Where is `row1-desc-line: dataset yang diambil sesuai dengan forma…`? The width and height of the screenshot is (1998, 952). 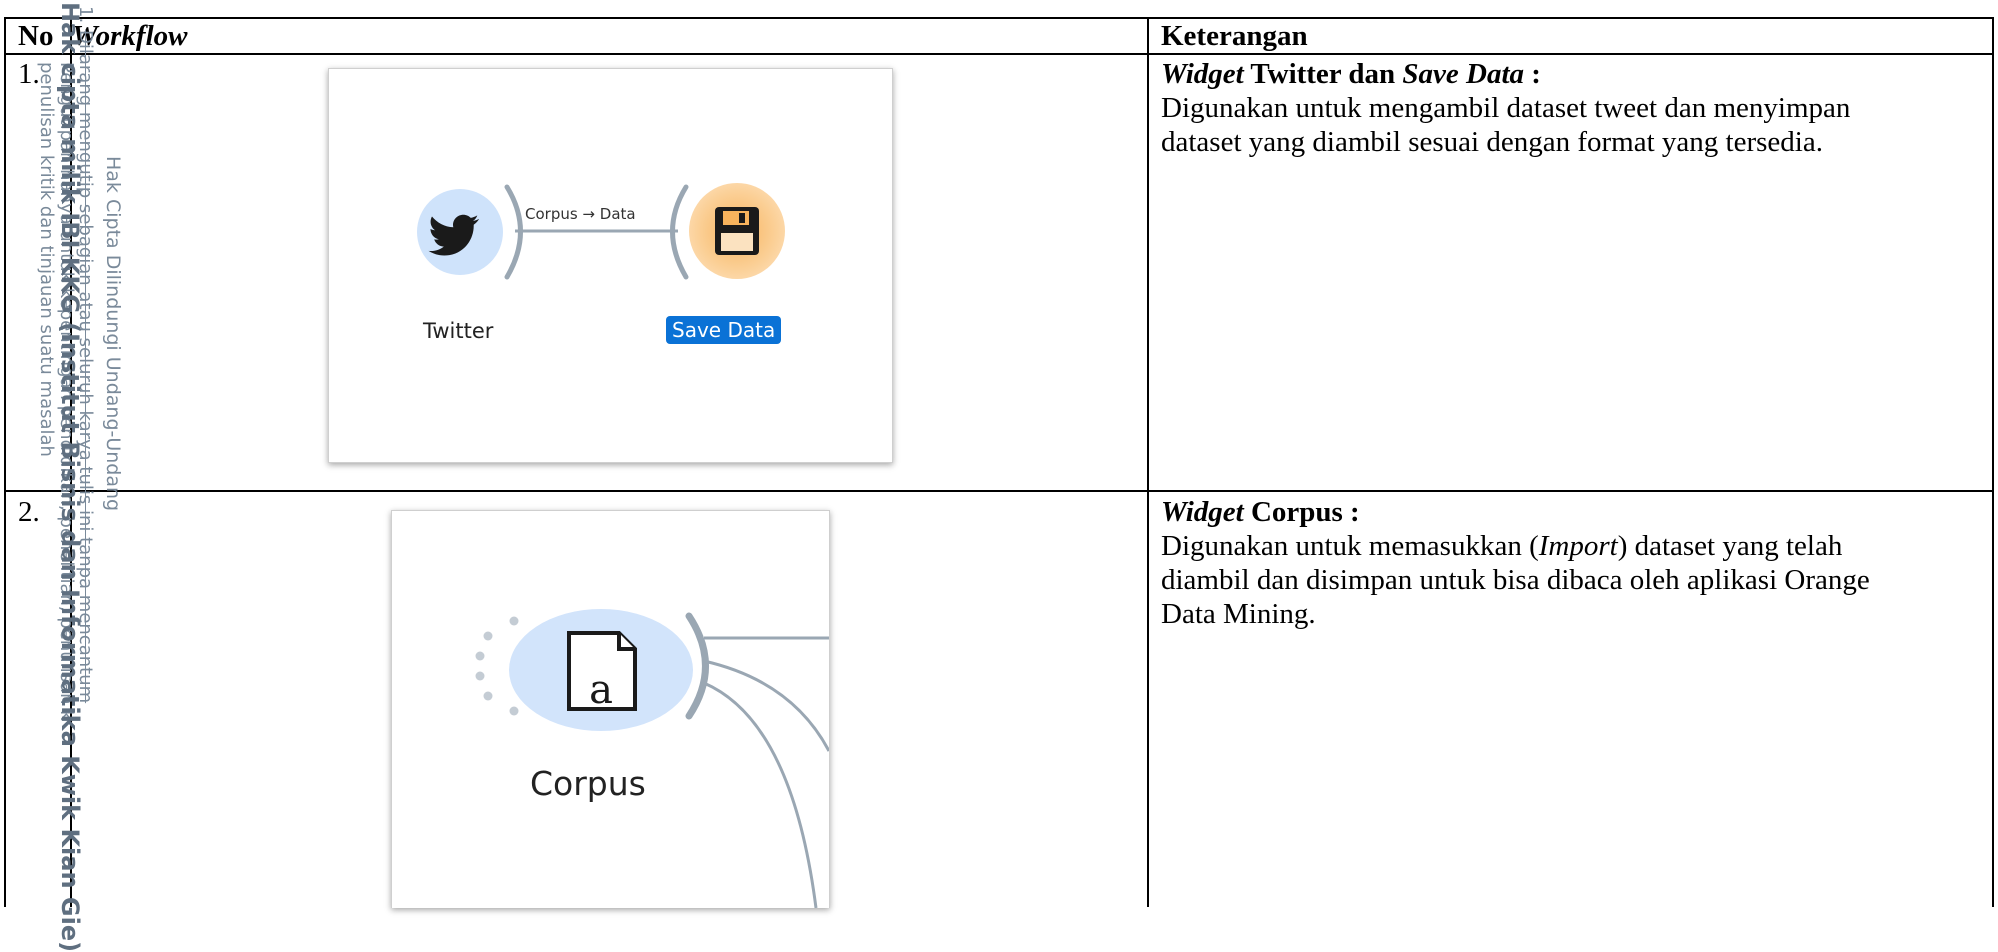 row1-desc-line: dataset yang diambil sesuai dengan forma… is located at coordinates (1492, 142).